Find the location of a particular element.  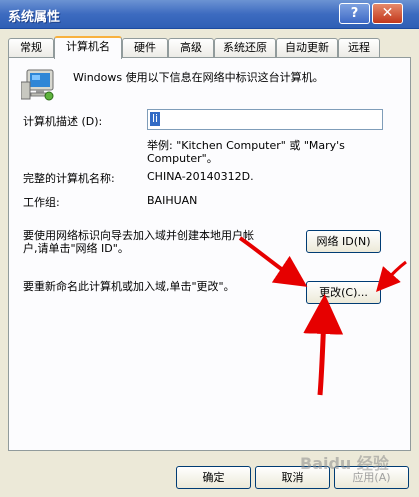

close-button: ✕ is located at coordinates (387, 13).